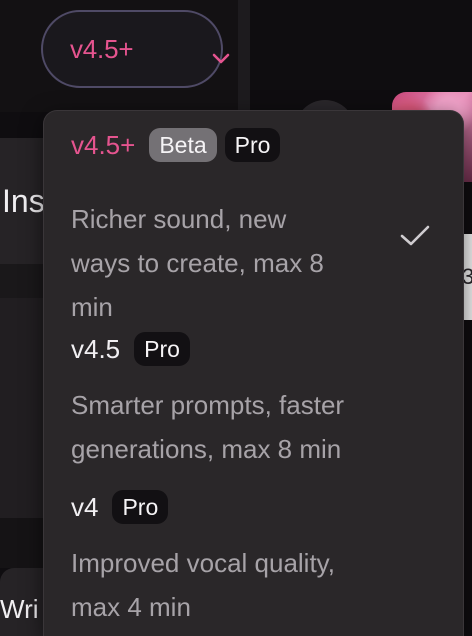 This screenshot has width=472, height=636. Describe the element at coordinates (203, 563) in the screenshot. I see `description-line: Improved vocal quality,` at that location.